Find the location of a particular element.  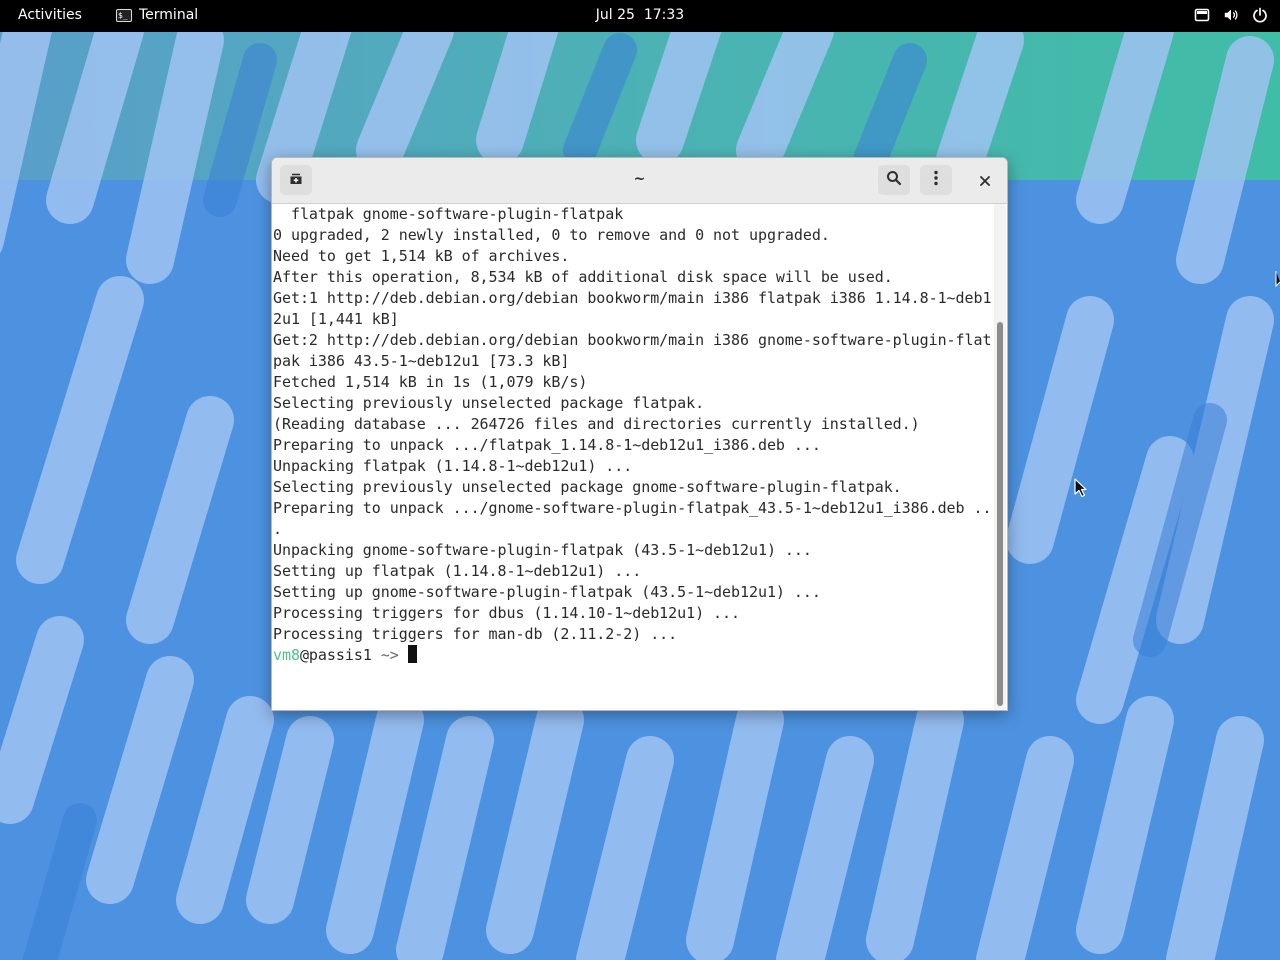

edge-pointer-icon is located at coordinates (1277, 279).